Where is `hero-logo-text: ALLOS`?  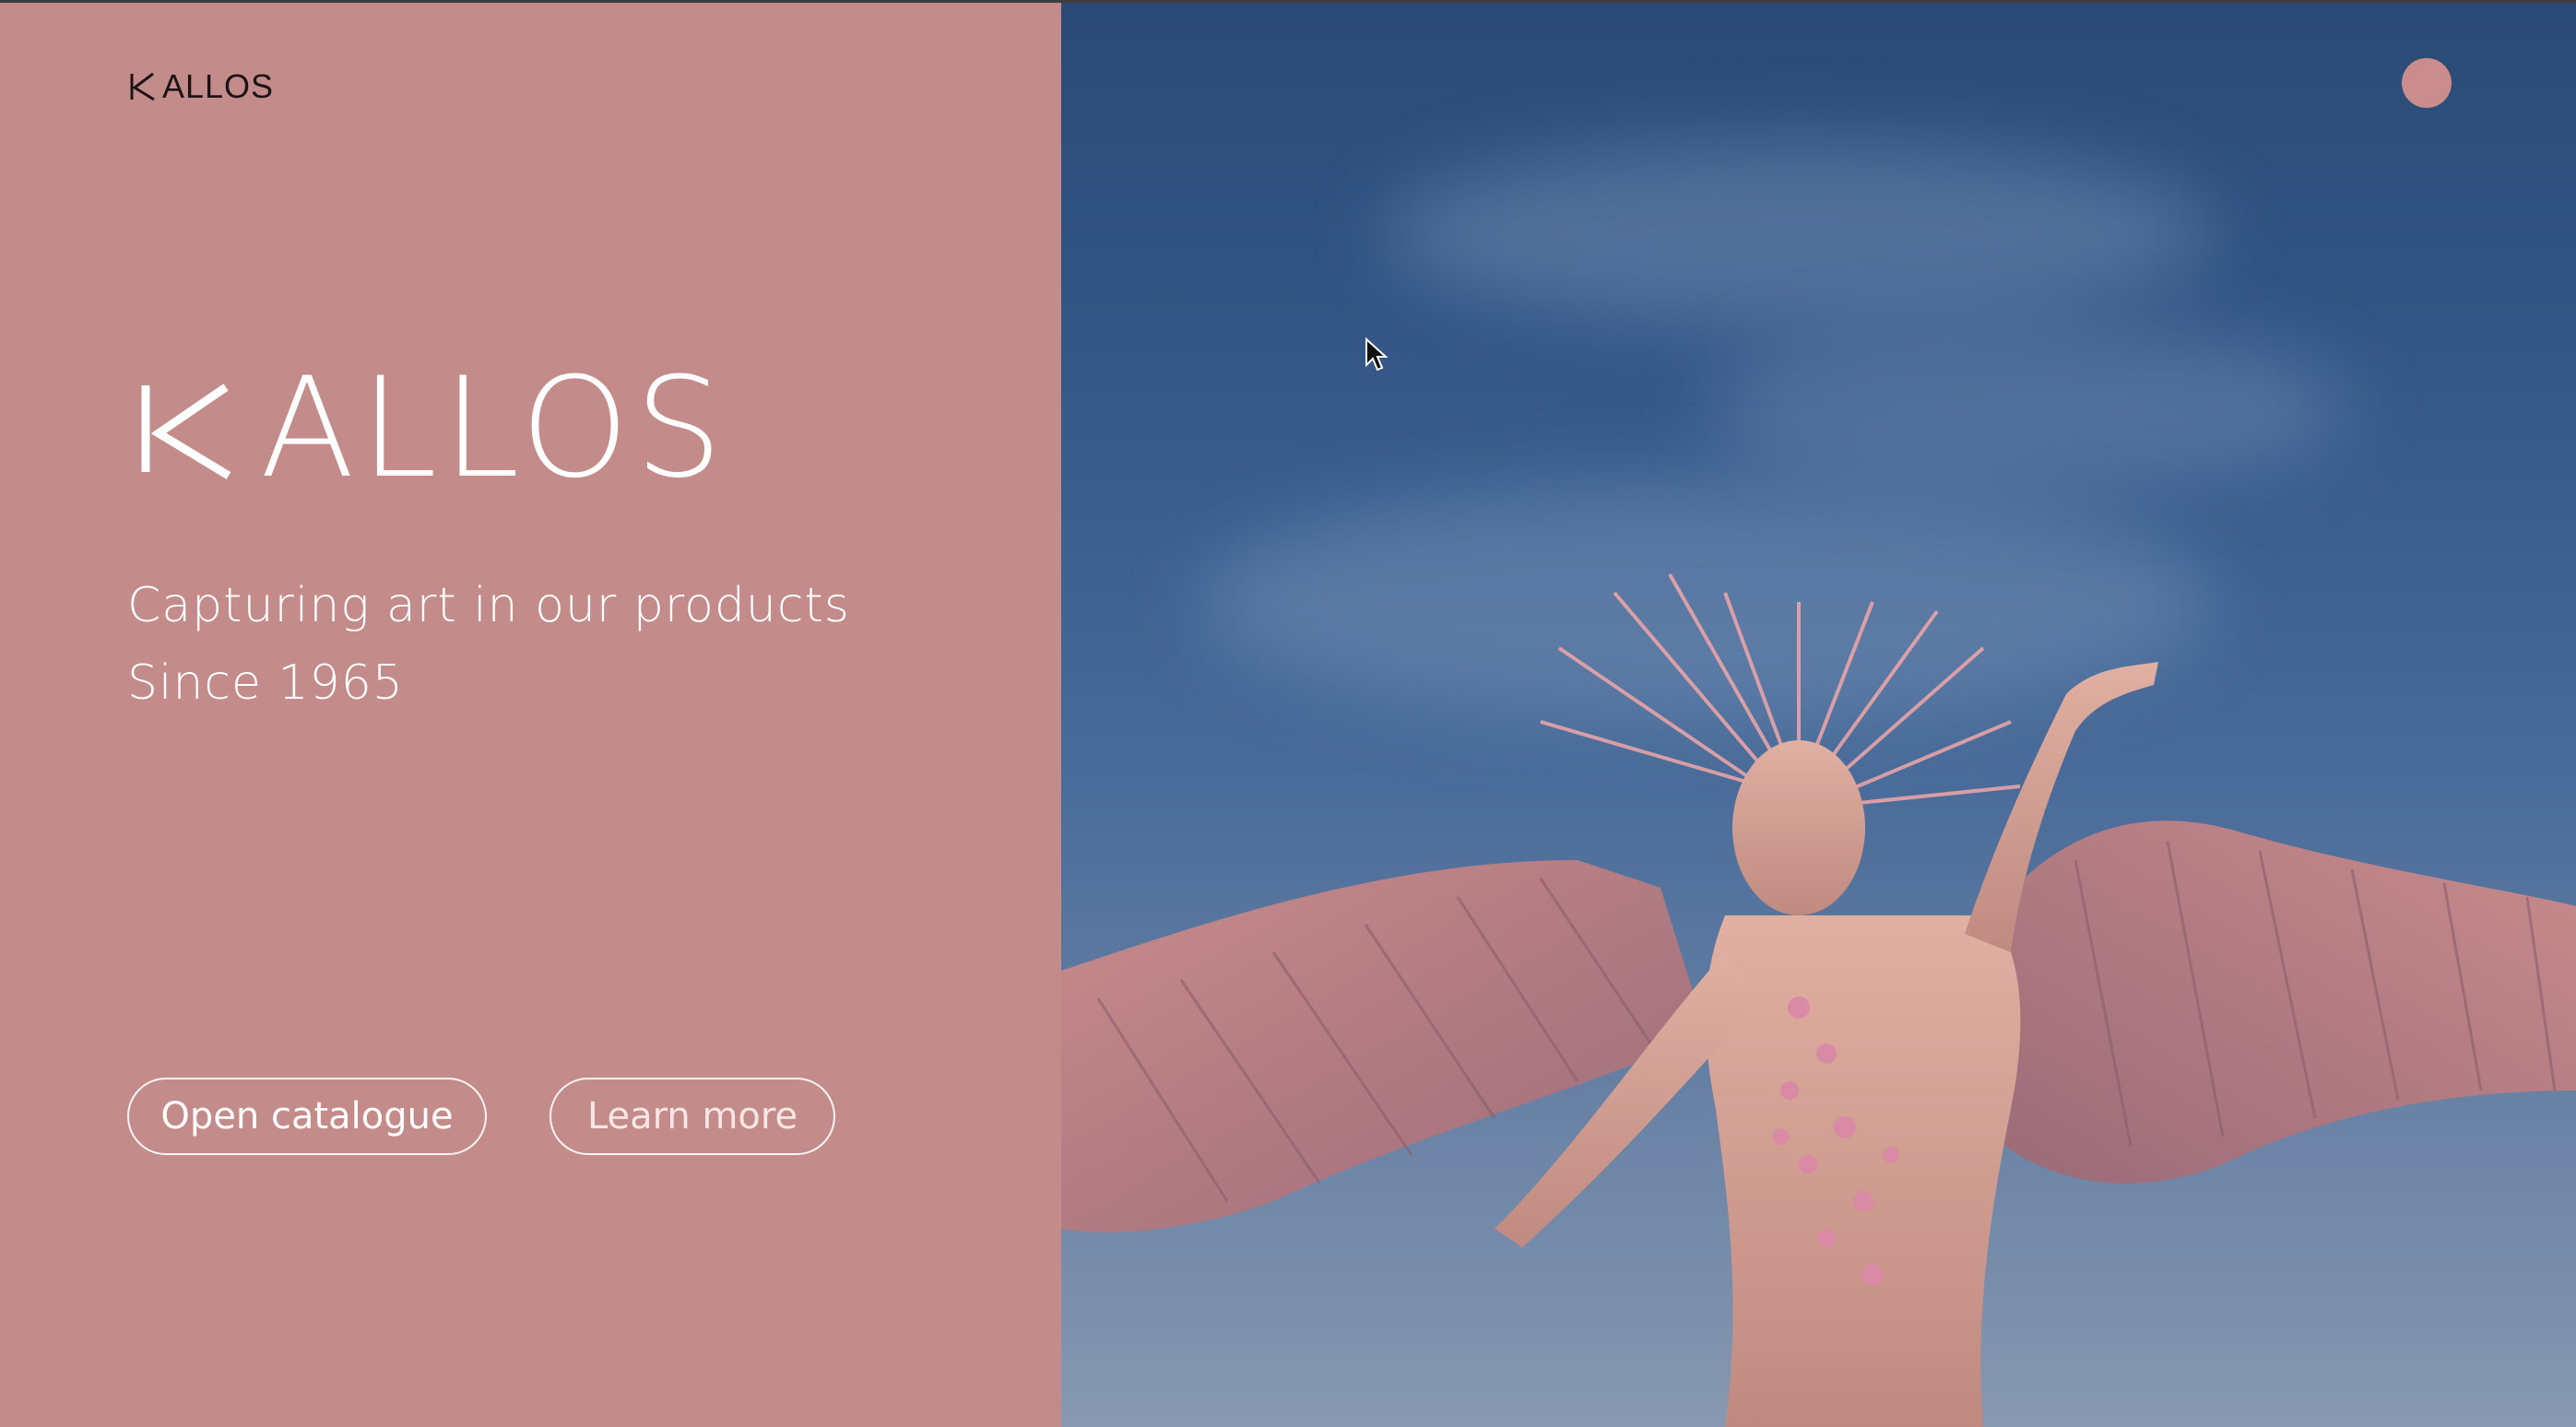 hero-logo-text: ALLOS is located at coordinates (494, 429).